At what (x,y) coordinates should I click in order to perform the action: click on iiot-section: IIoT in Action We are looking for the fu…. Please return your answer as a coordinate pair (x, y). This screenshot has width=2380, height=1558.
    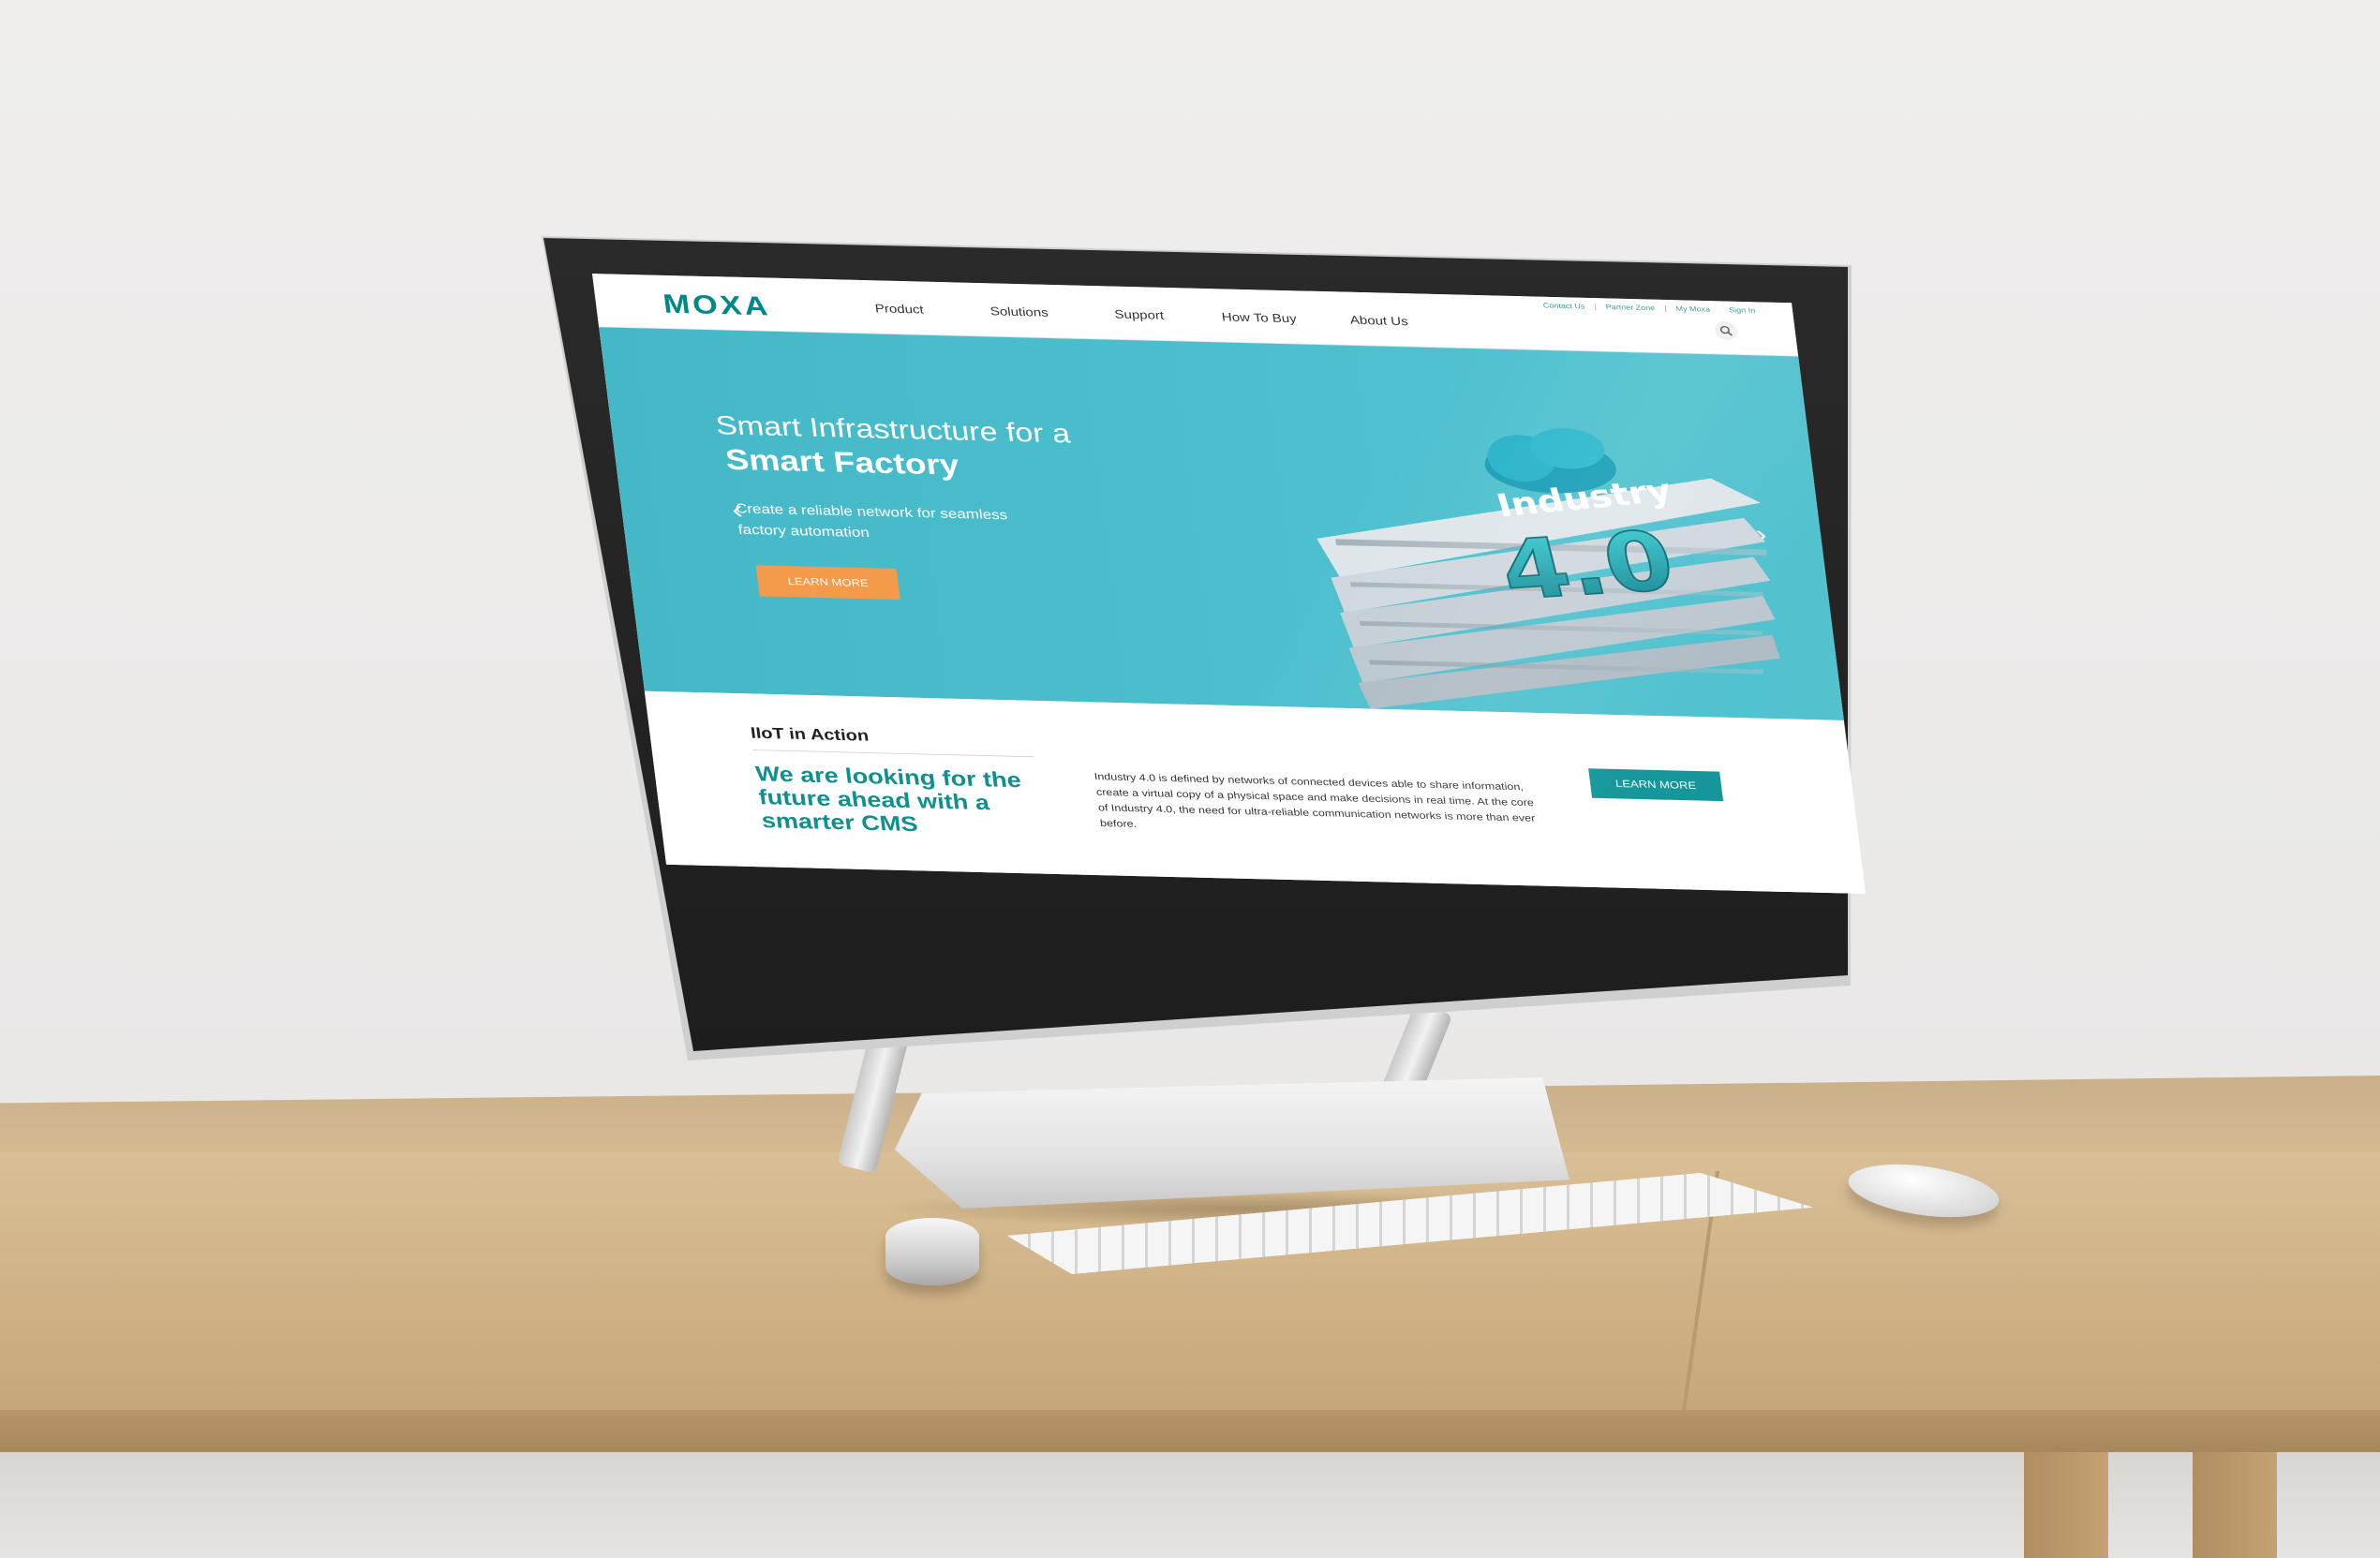
    Looking at the image, I should click on (1255, 793).